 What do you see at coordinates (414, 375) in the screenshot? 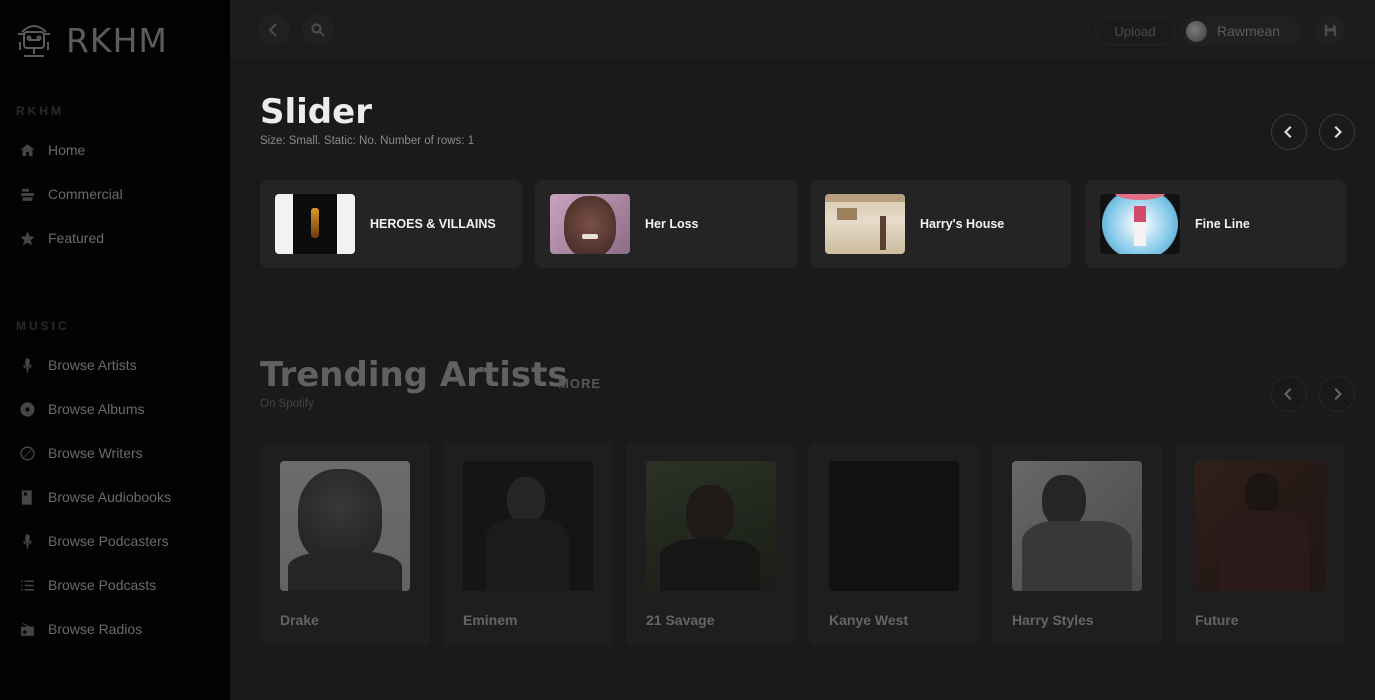
I see `trending-title: Trending Artists` at bounding box center [414, 375].